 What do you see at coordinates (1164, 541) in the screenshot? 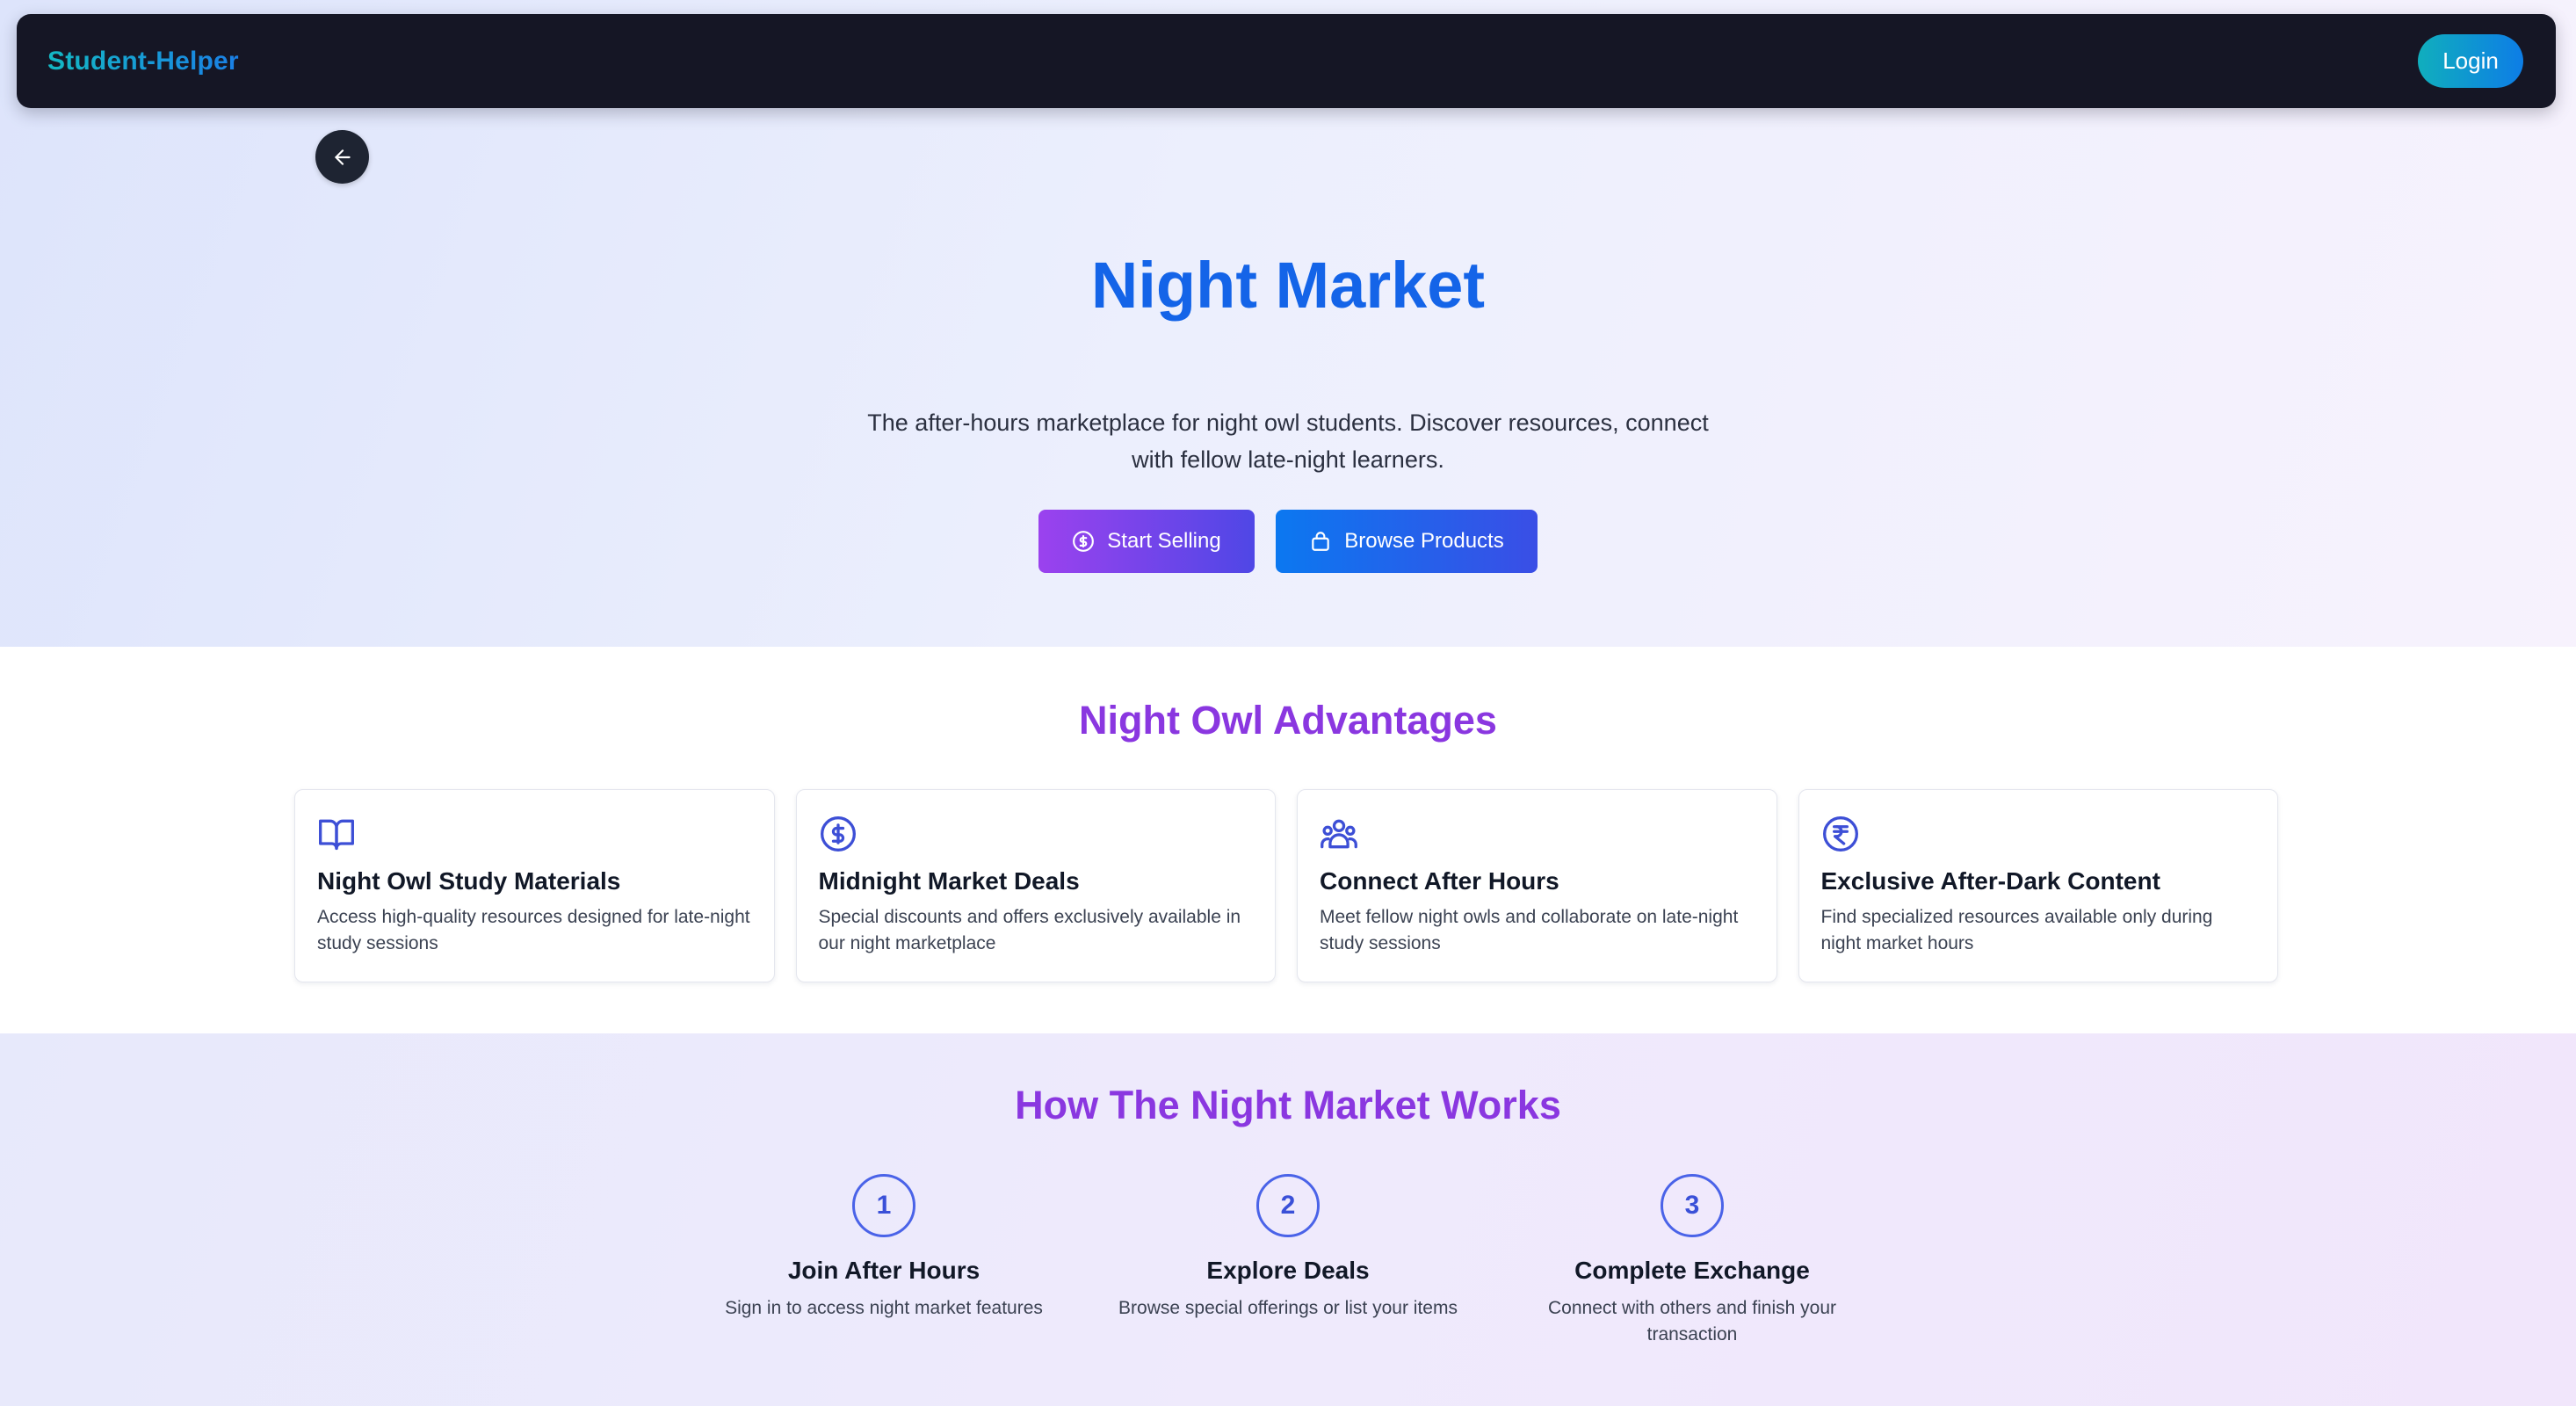
I see `start-selling-label: Start Selling` at bounding box center [1164, 541].